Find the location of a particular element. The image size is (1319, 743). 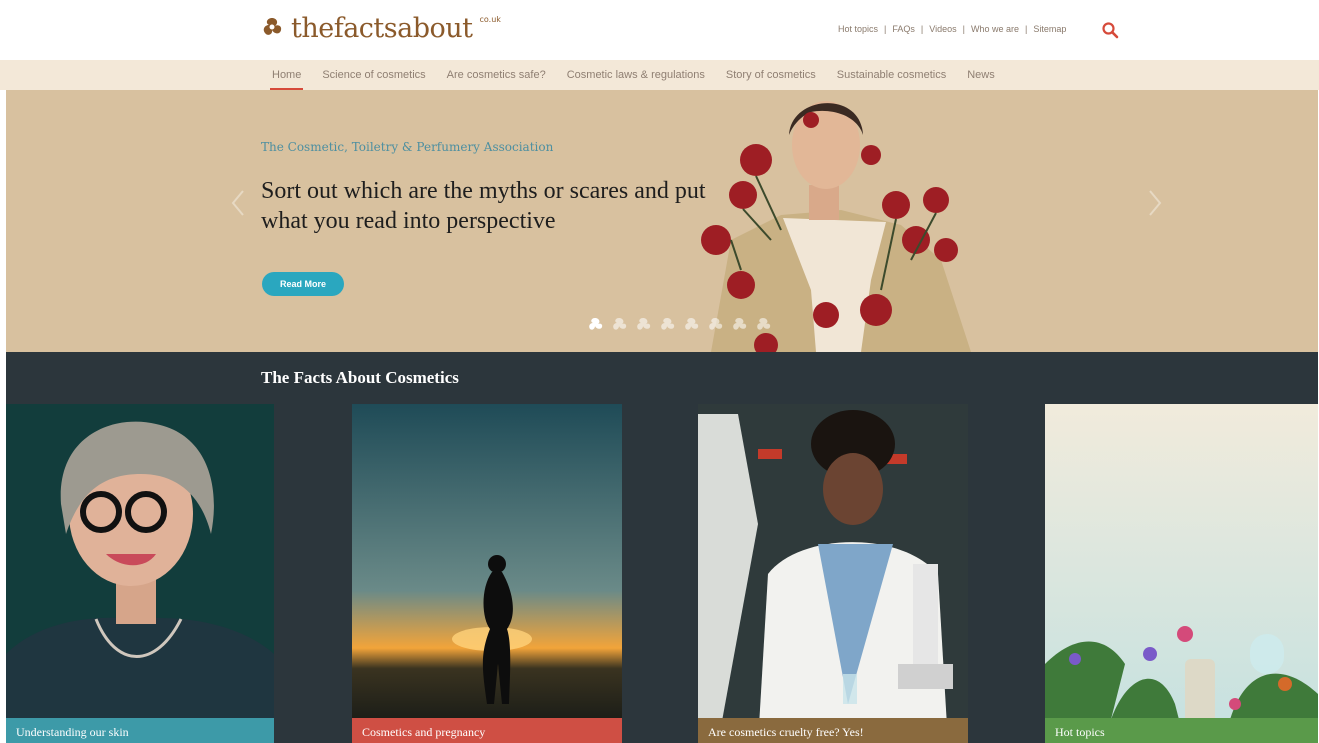

logo-tld: co.uk is located at coordinates (490, 19).